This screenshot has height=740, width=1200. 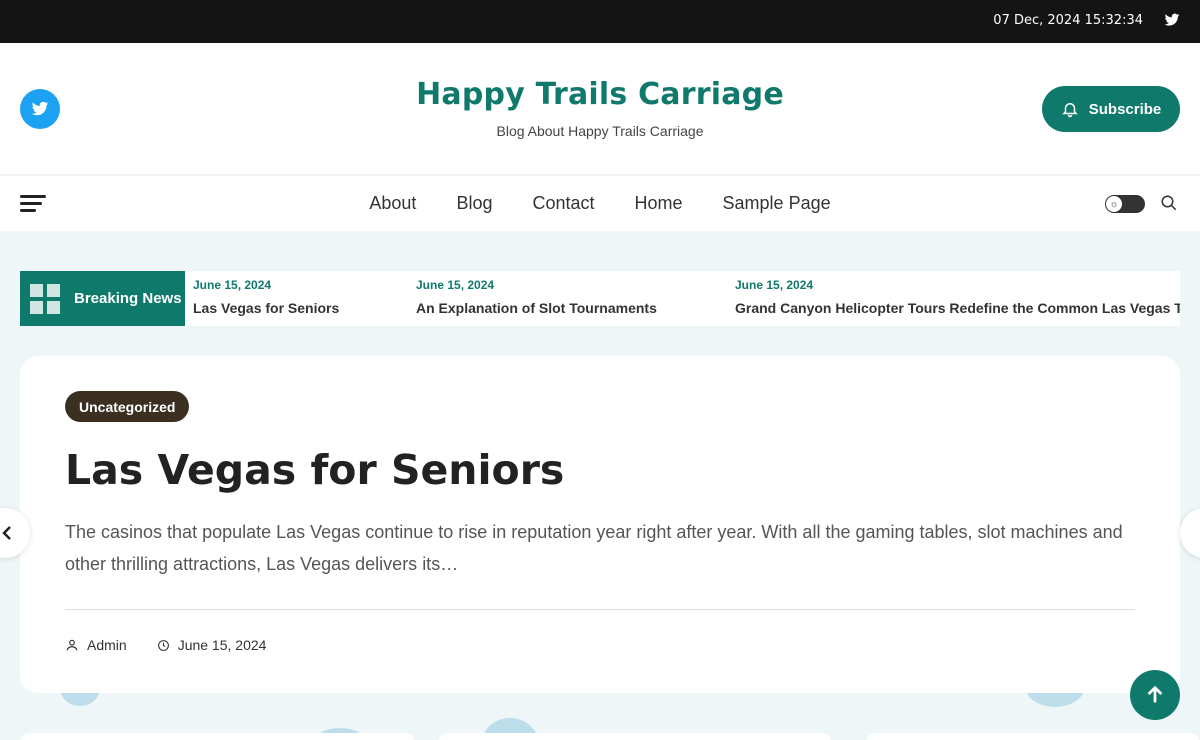 What do you see at coordinates (128, 298) in the screenshot?
I see `breaking-news-text: Breaking News` at bounding box center [128, 298].